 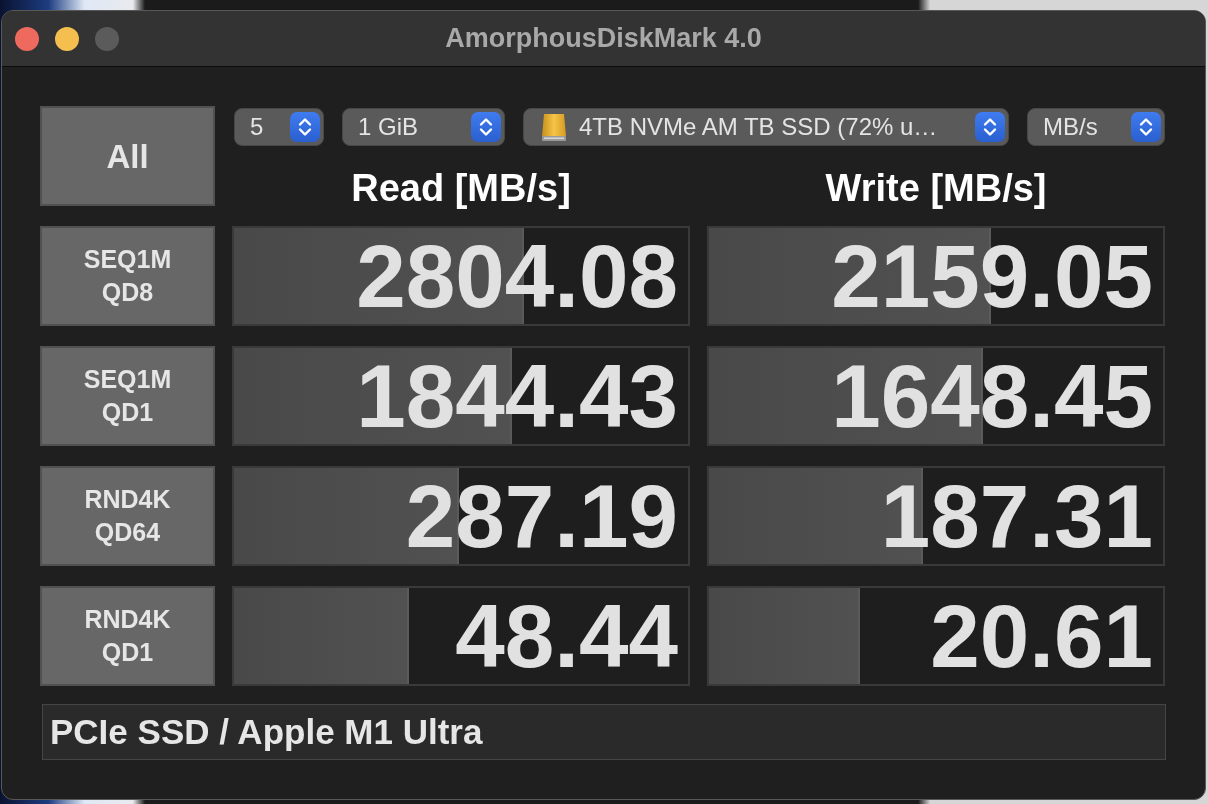 I want to click on test-button: SEQ1M QD1, so click(x=127, y=396).